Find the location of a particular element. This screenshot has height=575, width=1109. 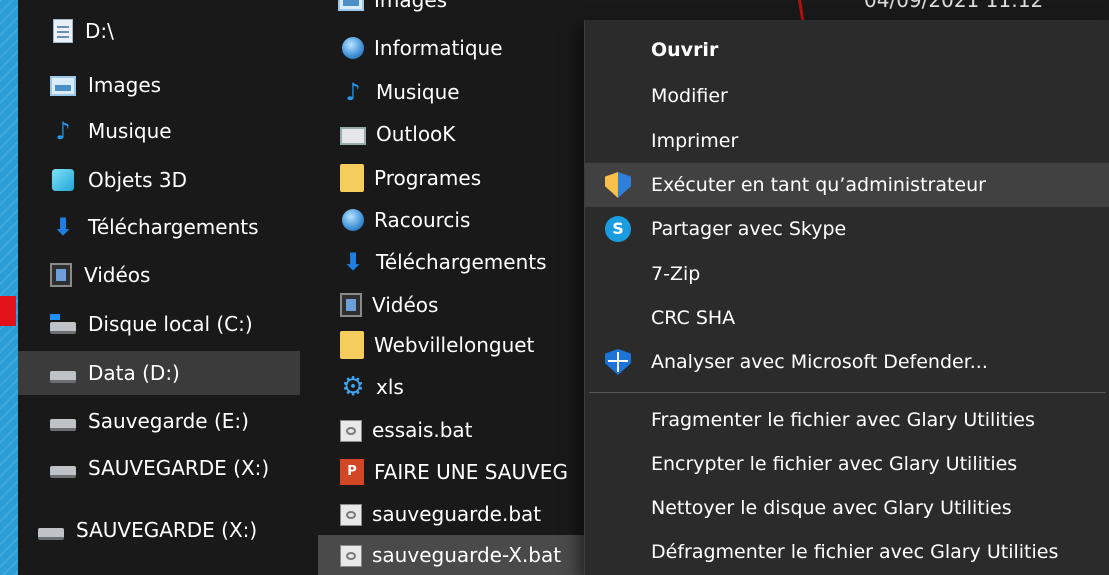

sidebar-item-label: Objets 3D is located at coordinates (138, 180).